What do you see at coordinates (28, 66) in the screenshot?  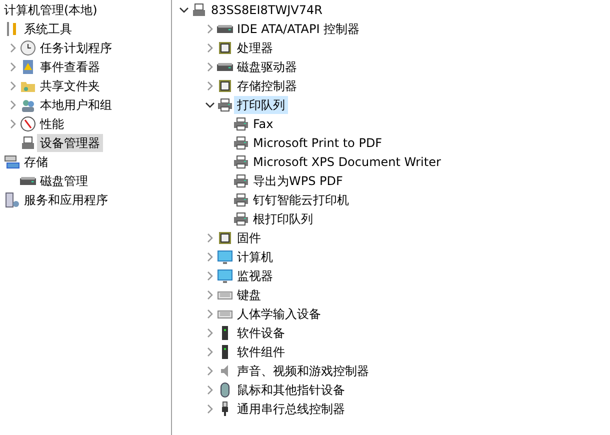 I see `log-book-icon` at bounding box center [28, 66].